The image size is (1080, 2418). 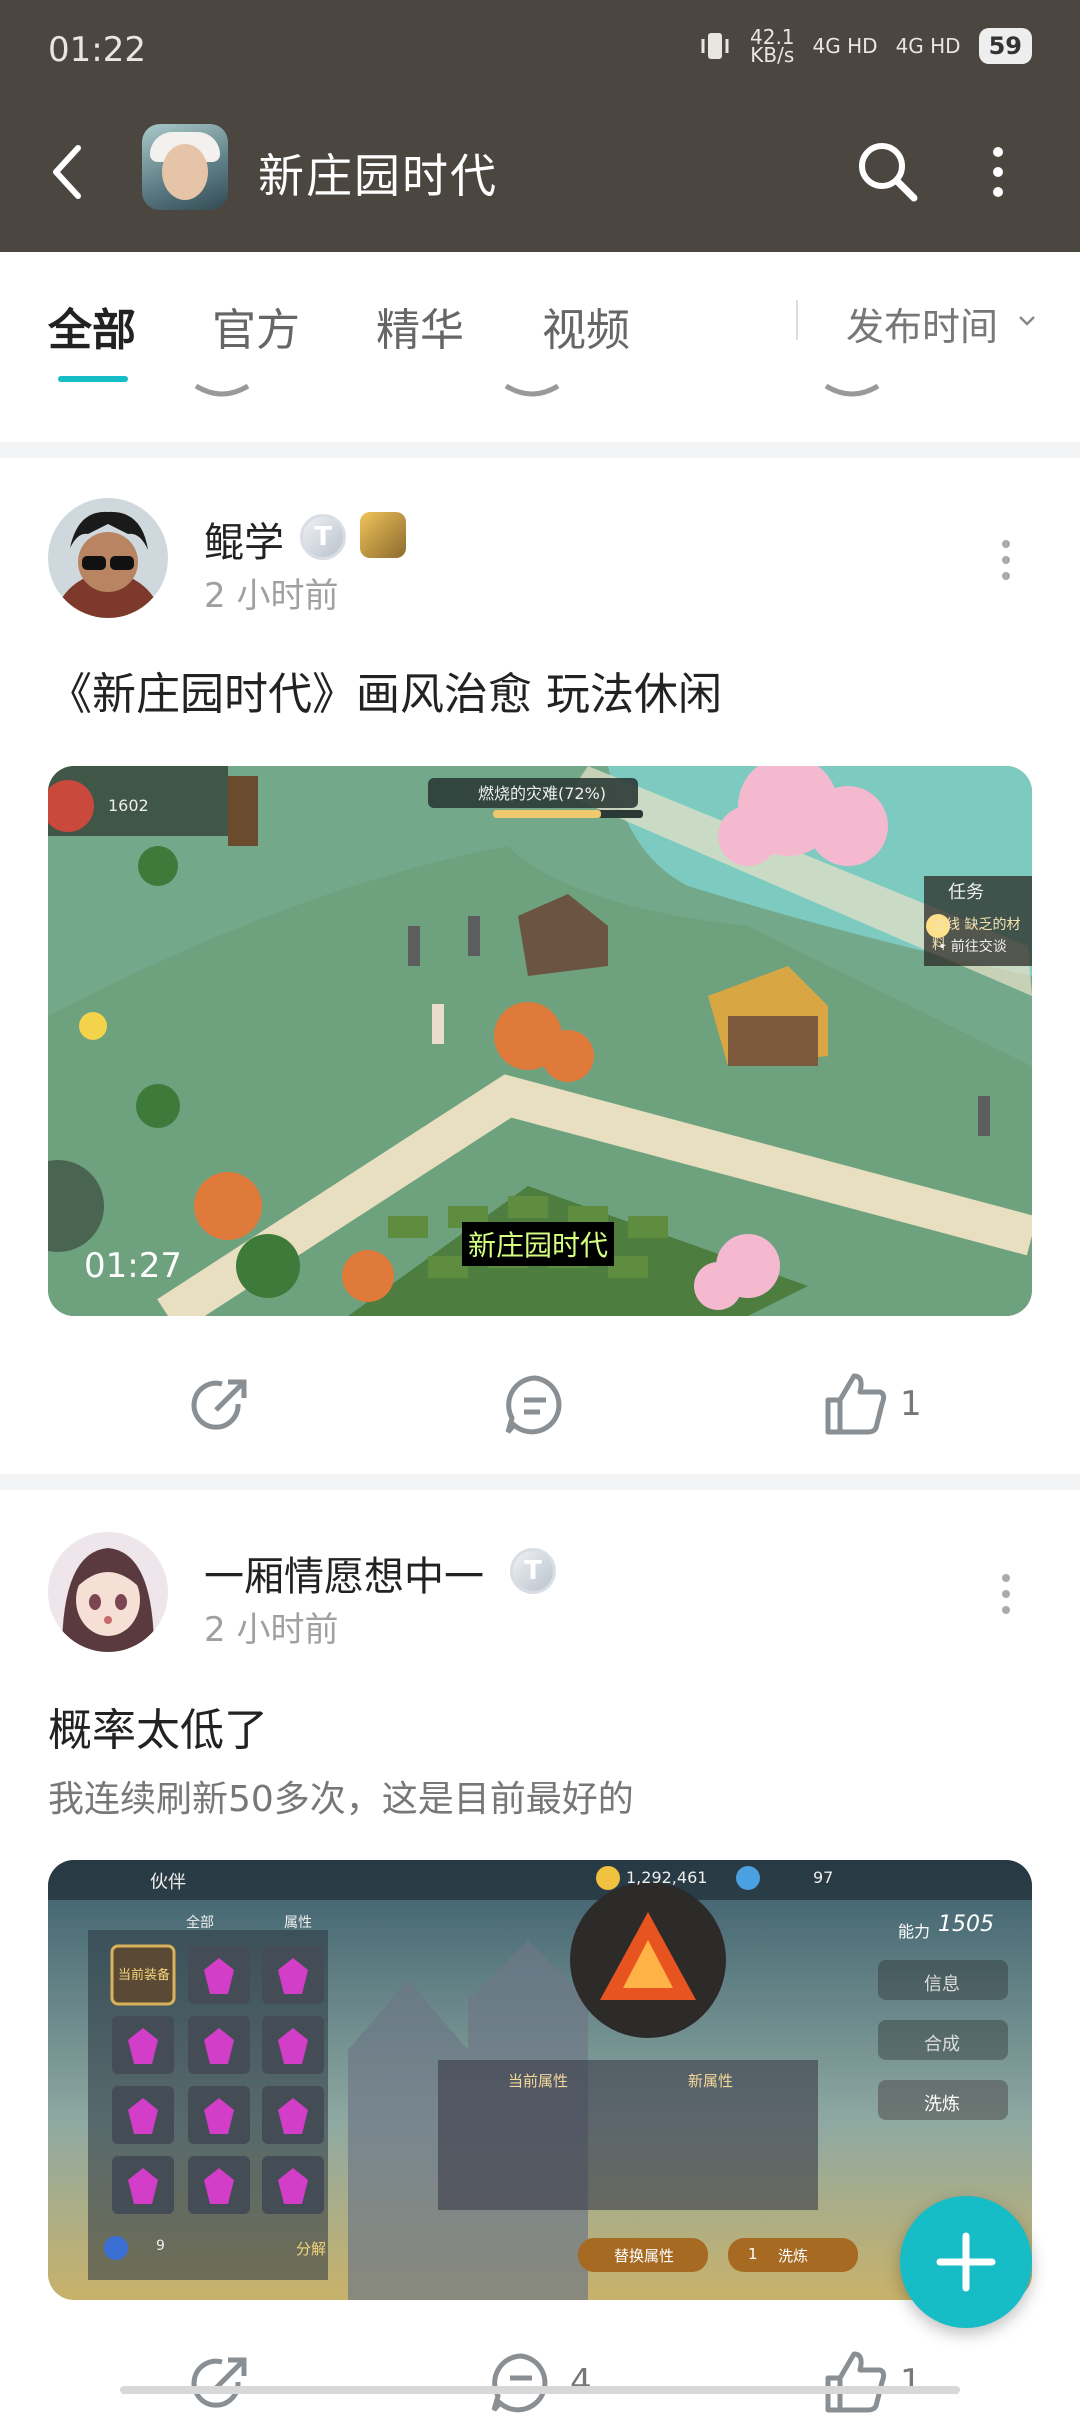 I want to click on hud-task-title: 任务, so click(x=966, y=892).